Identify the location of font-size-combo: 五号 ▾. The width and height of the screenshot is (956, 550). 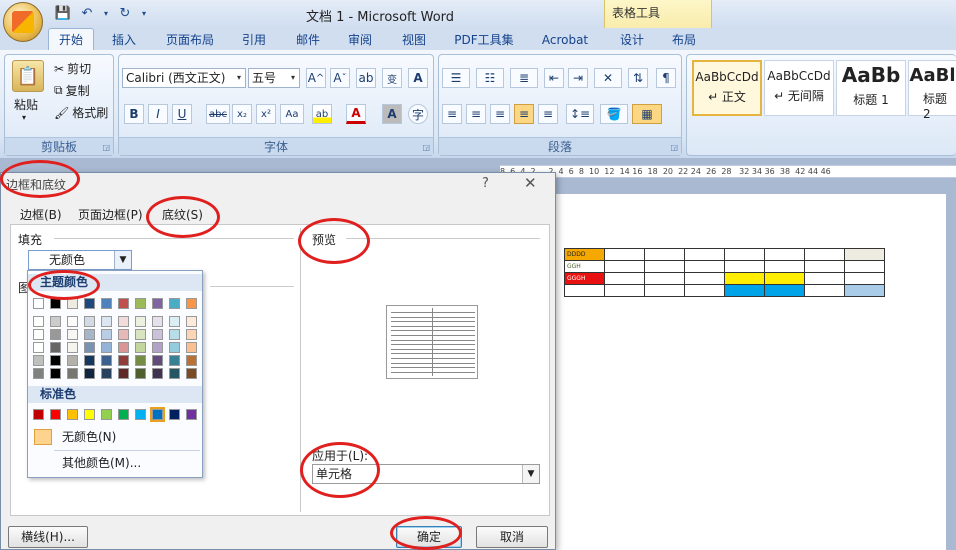
(274, 78).